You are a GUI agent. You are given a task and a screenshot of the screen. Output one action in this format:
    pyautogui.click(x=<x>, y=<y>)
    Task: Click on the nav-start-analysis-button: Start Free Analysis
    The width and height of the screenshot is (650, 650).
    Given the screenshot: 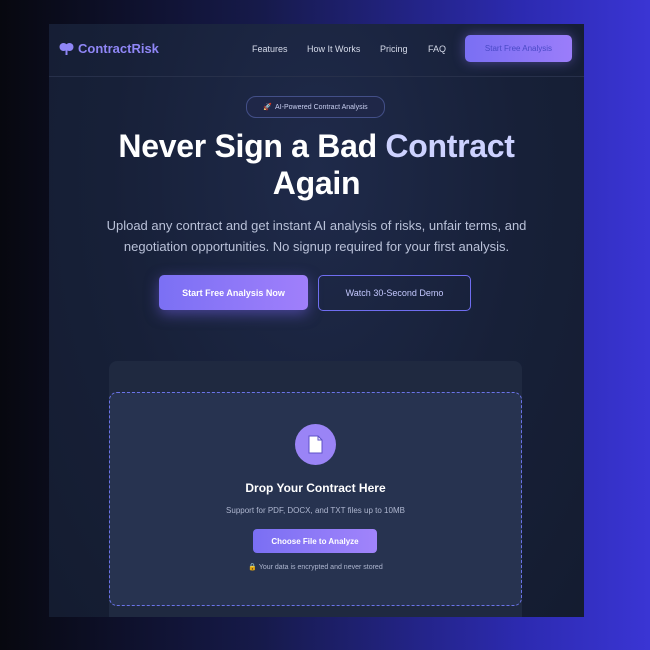 What is the action you would take?
    pyautogui.click(x=518, y=48)
    